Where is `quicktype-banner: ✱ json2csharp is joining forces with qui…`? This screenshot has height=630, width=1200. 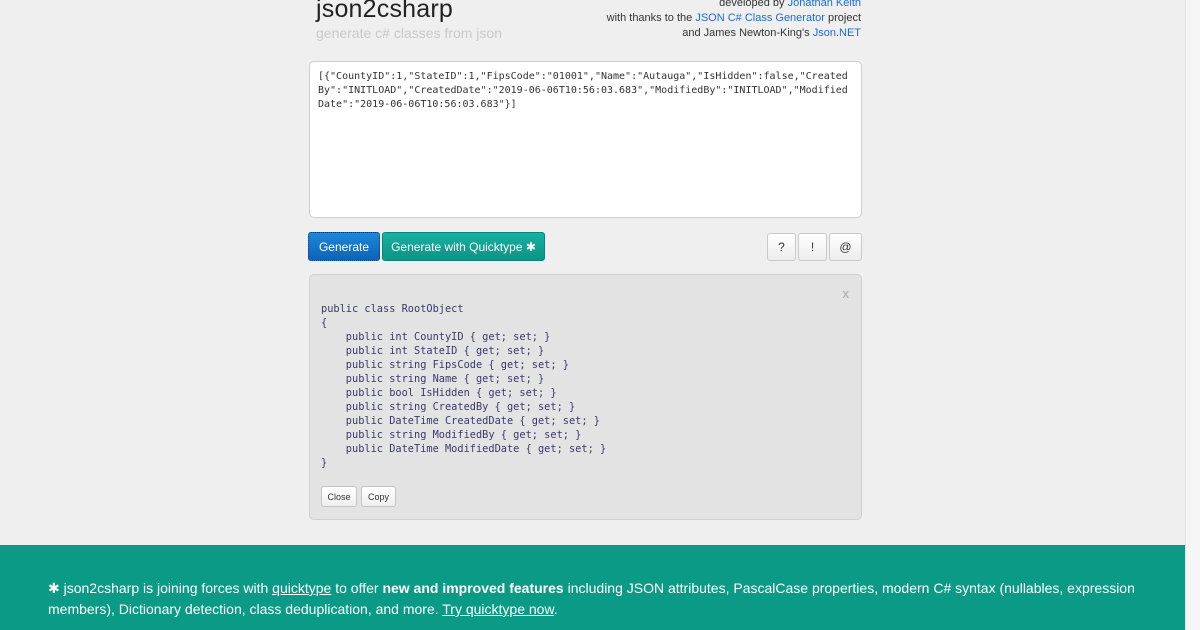 quicktype-banner: ✱ json2csharp is joining forces with qui… is located at coordinates (592, 587).